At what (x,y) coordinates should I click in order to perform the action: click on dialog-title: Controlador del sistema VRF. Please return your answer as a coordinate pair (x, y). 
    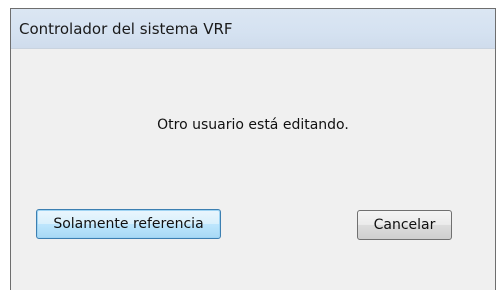
    Looking at the image, I should click on (126, 29).